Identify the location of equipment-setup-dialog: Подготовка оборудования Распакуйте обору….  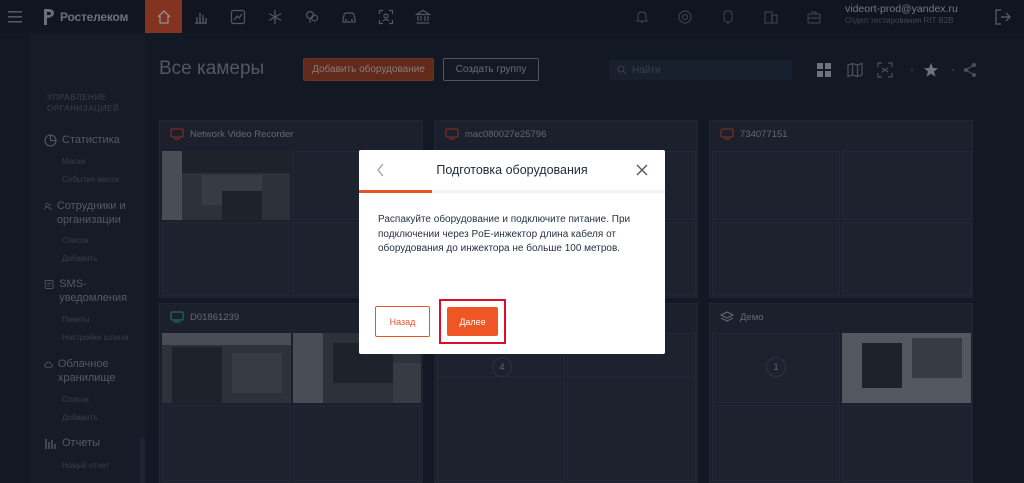
(512, 252).